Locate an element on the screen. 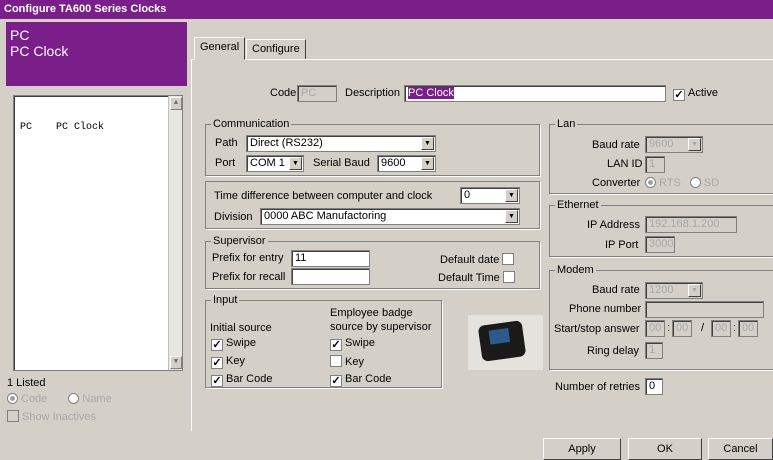  sort-code-label: Code is located at coordinates (34, 399).